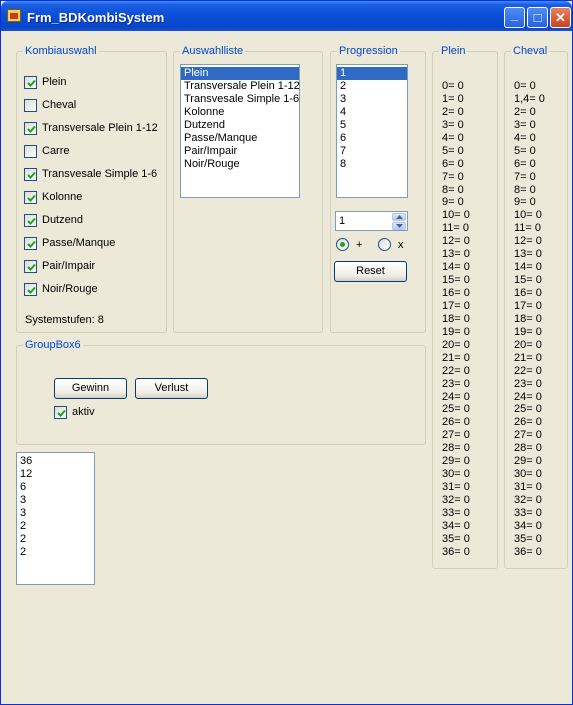 Image resolution: width=573 pixels, height=705 pixels. I want to click on auswahlliste-item: Kolonne, so click(240, 112).